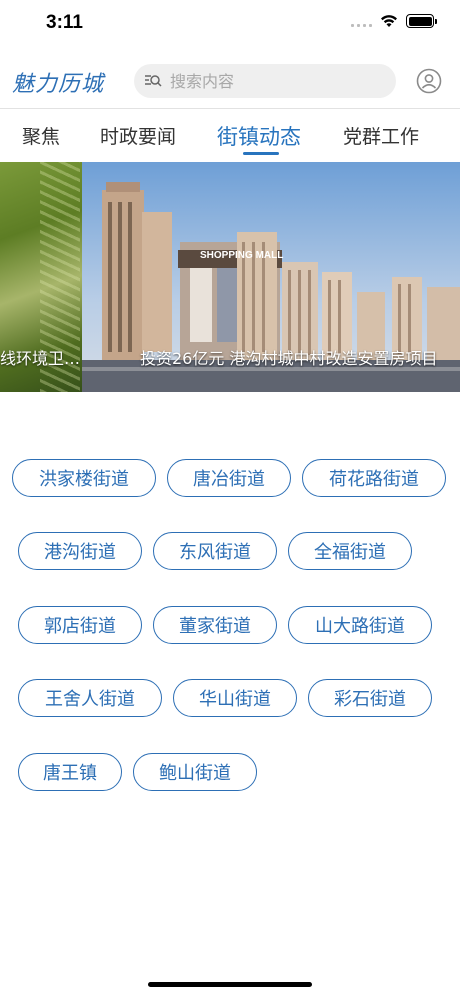 The height and width of the screenshot is (996, 460). Describe the element at coordinates (230, 108) in the screenshot. I see `header-divider` at that location.